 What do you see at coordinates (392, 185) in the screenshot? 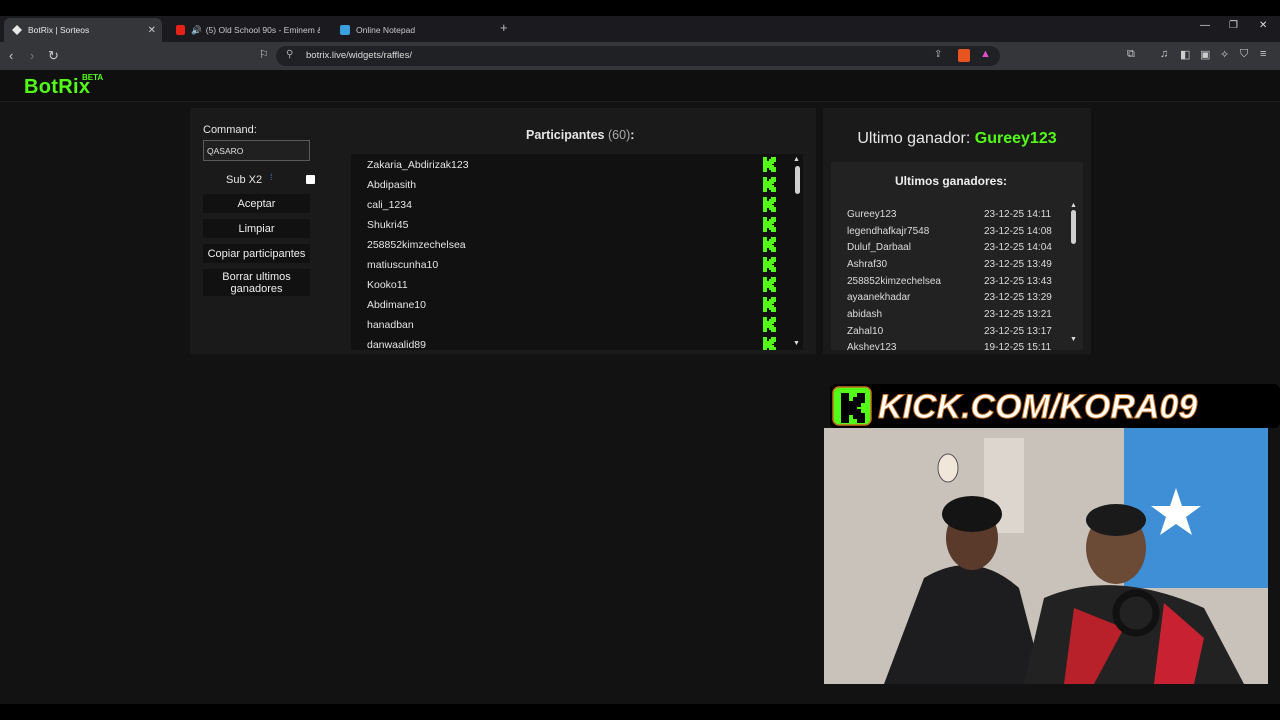
I see `participant-name: Abdipasith` at bounding box center [392, 185].